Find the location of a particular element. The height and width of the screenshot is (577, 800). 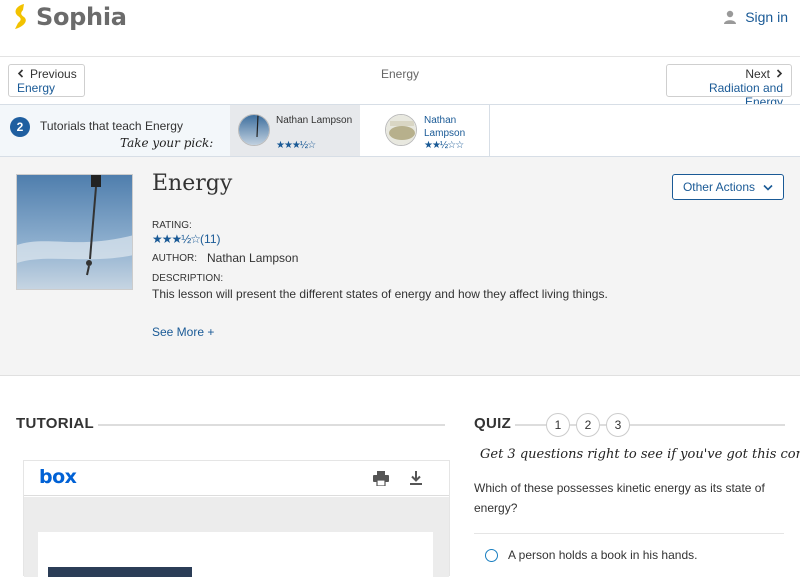

box-logo: box is located at coordinates (58, 477).